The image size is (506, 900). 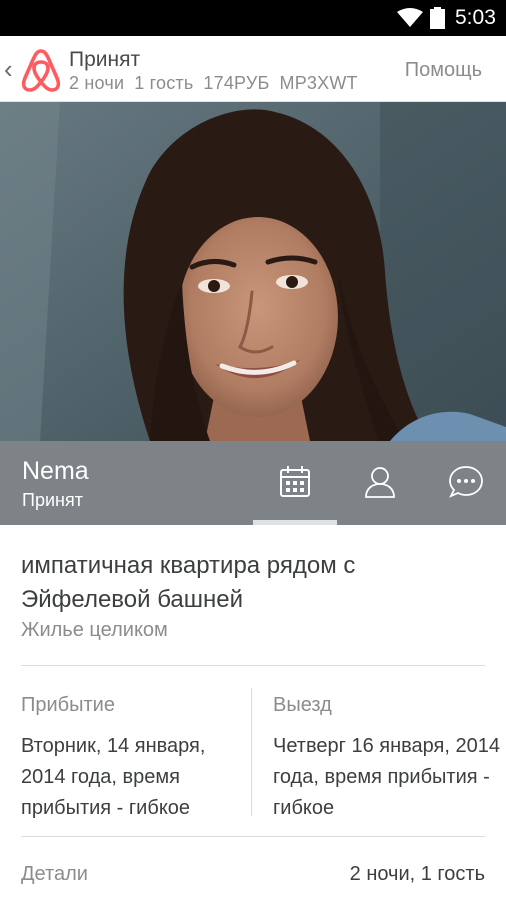 I want to click on help-button: Помощь, so click(x=443, y=70).